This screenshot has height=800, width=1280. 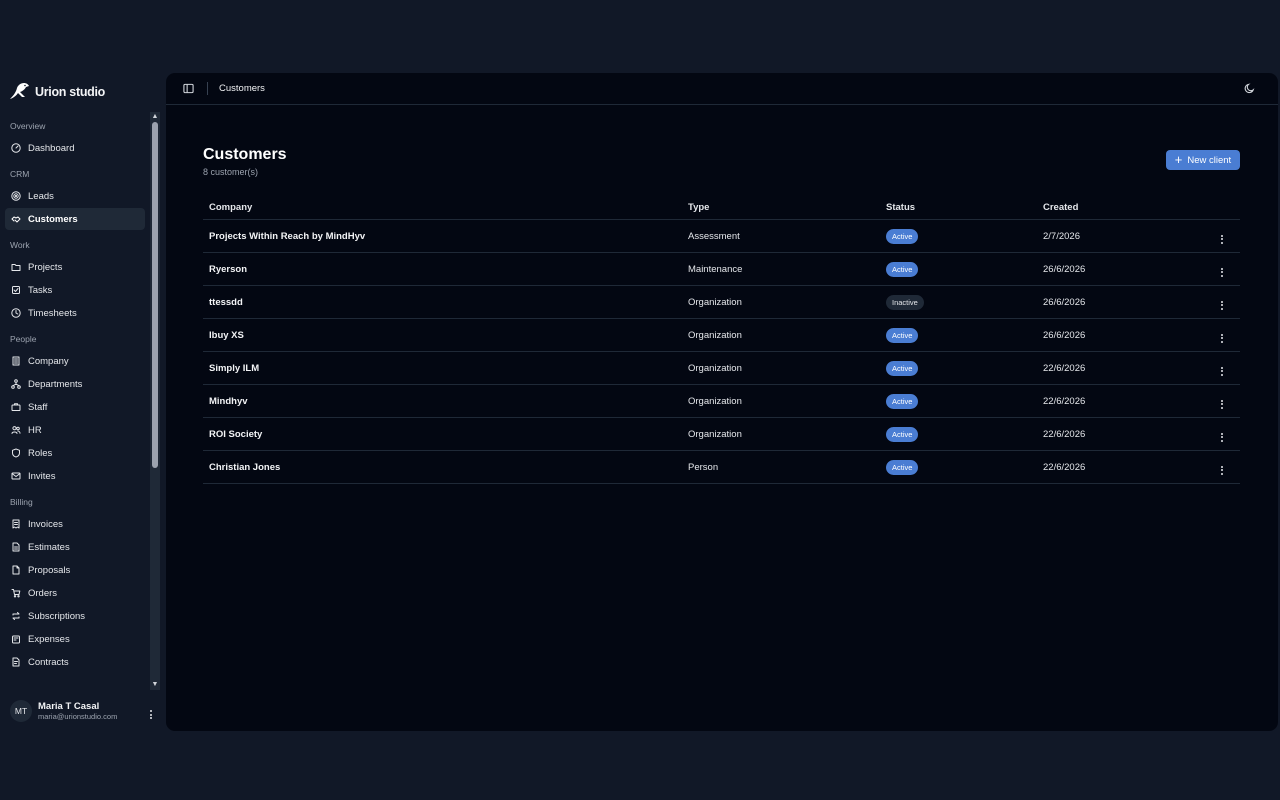 I want to click on user-email: maria@urionstudio.com, so click(x=78, y=717).